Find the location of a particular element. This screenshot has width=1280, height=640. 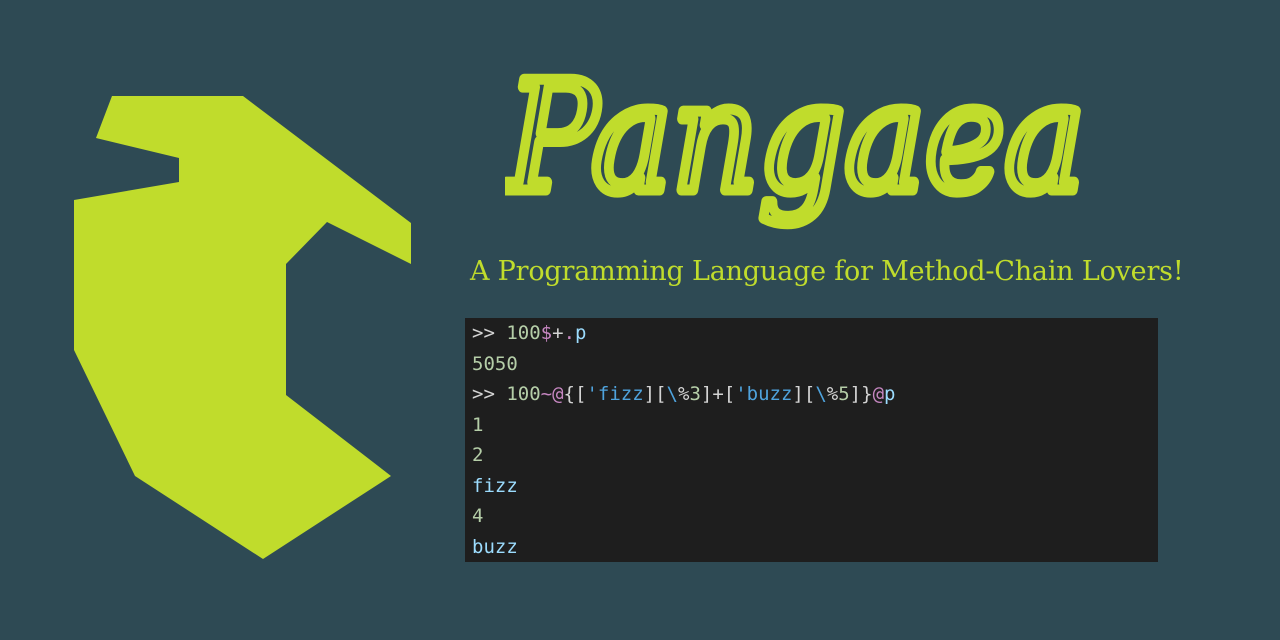

terminal-input-line: >> 100~@{['fizz][\%3]+['buzz][\%5]}@p is located at coordinates (811, 394).